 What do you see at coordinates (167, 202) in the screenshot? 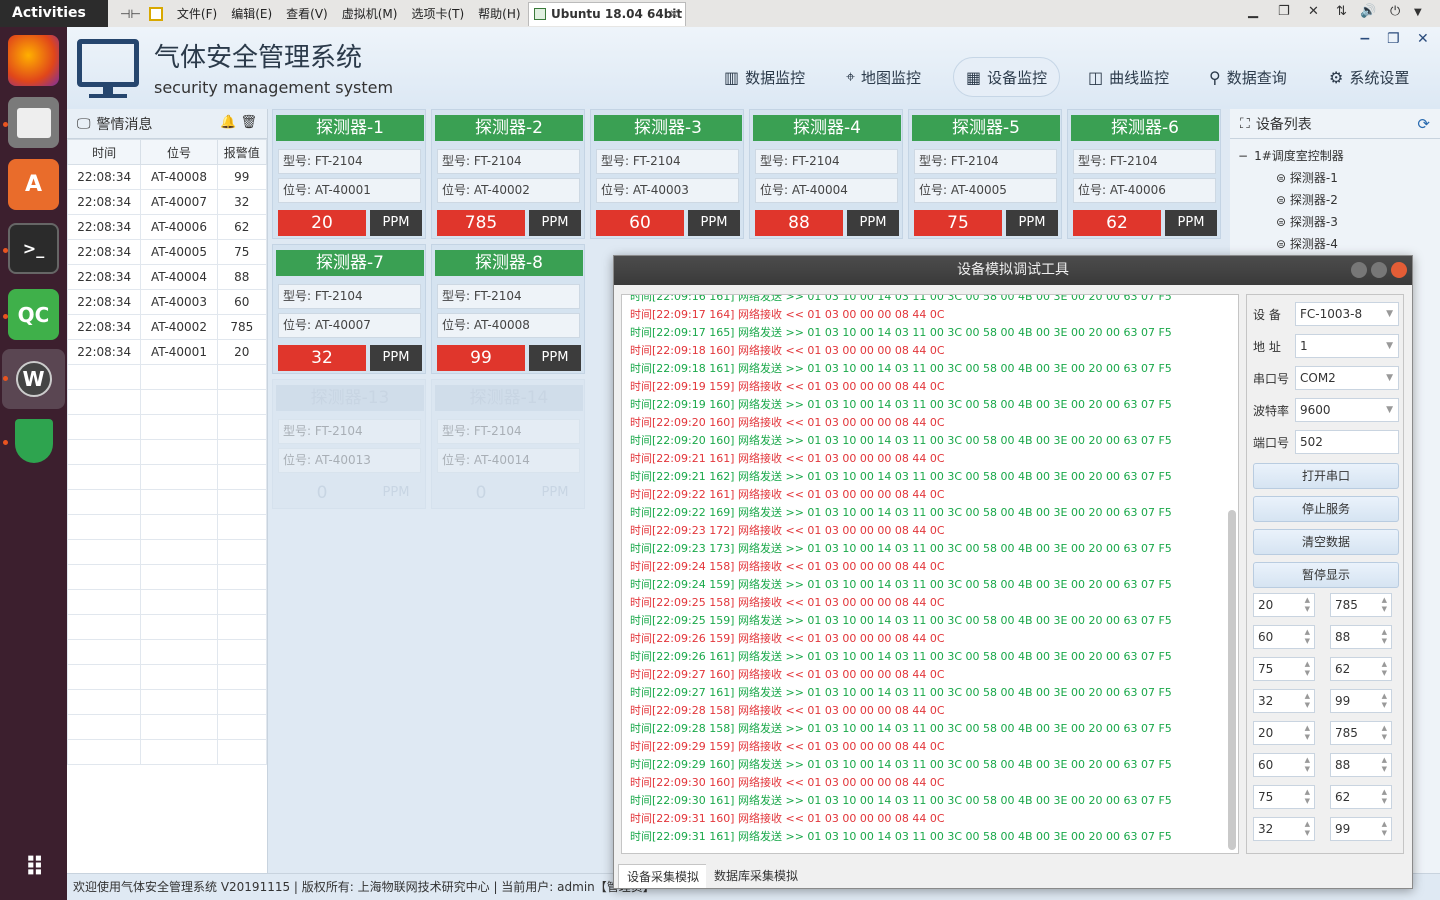
I see `table-row: 22:08:34 AT-40007 32` at bounding box center [167, 202].